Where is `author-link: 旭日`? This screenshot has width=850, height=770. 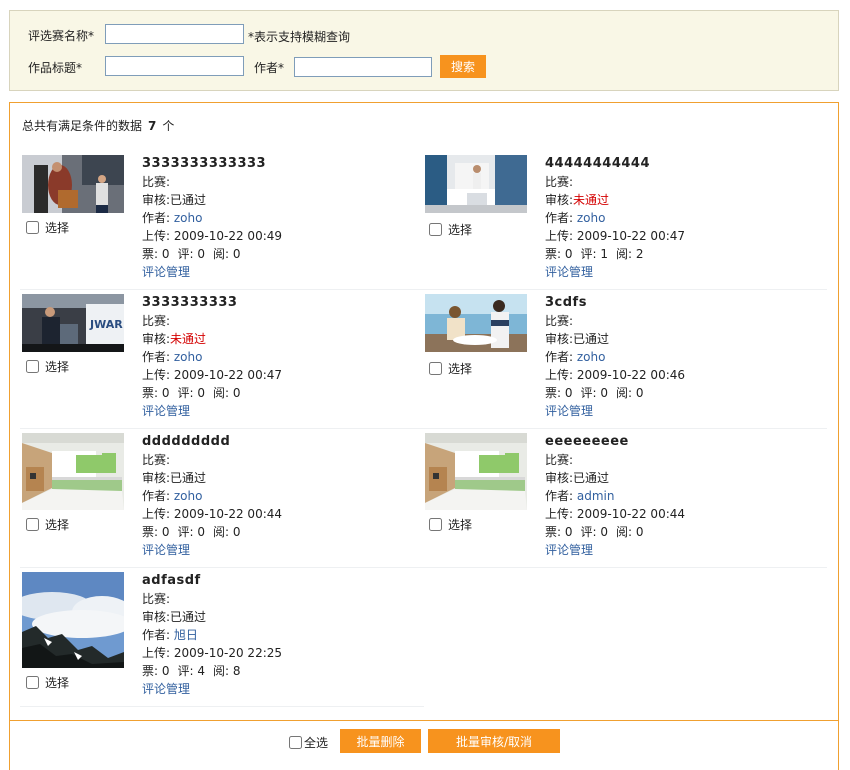
author-link: 旭日 is located at coordinates (186, 635).